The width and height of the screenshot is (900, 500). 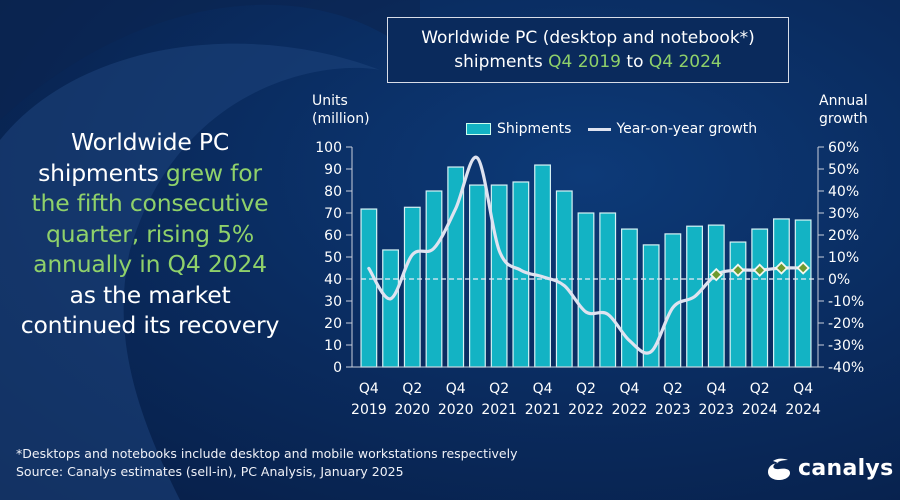 What do you see at coordinates (846, 324) in the screenshot?
I see `right-tick-label: -20%` at bounding box center [846, 324].